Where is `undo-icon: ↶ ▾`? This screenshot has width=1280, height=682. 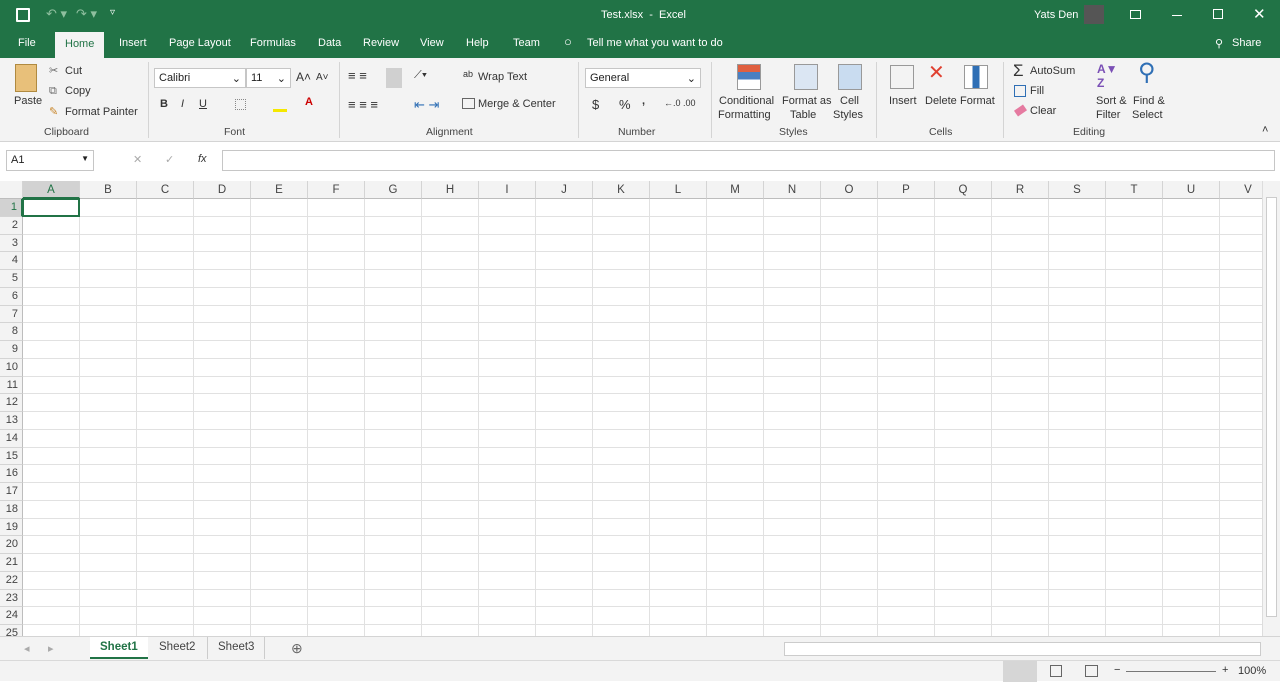 undo-icon: ↶ ▾ is located at coordinates (56, 14).